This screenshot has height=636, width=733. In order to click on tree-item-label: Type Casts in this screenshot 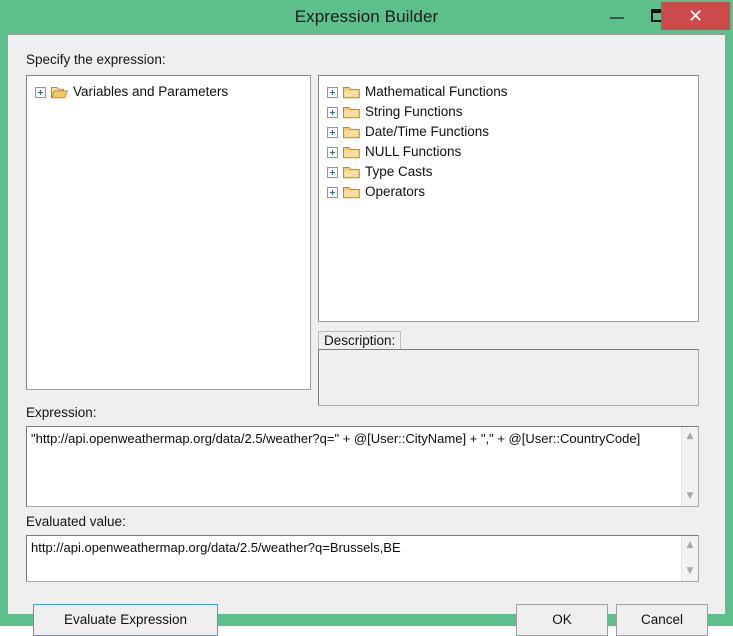, I will do `click(399, 172)`.